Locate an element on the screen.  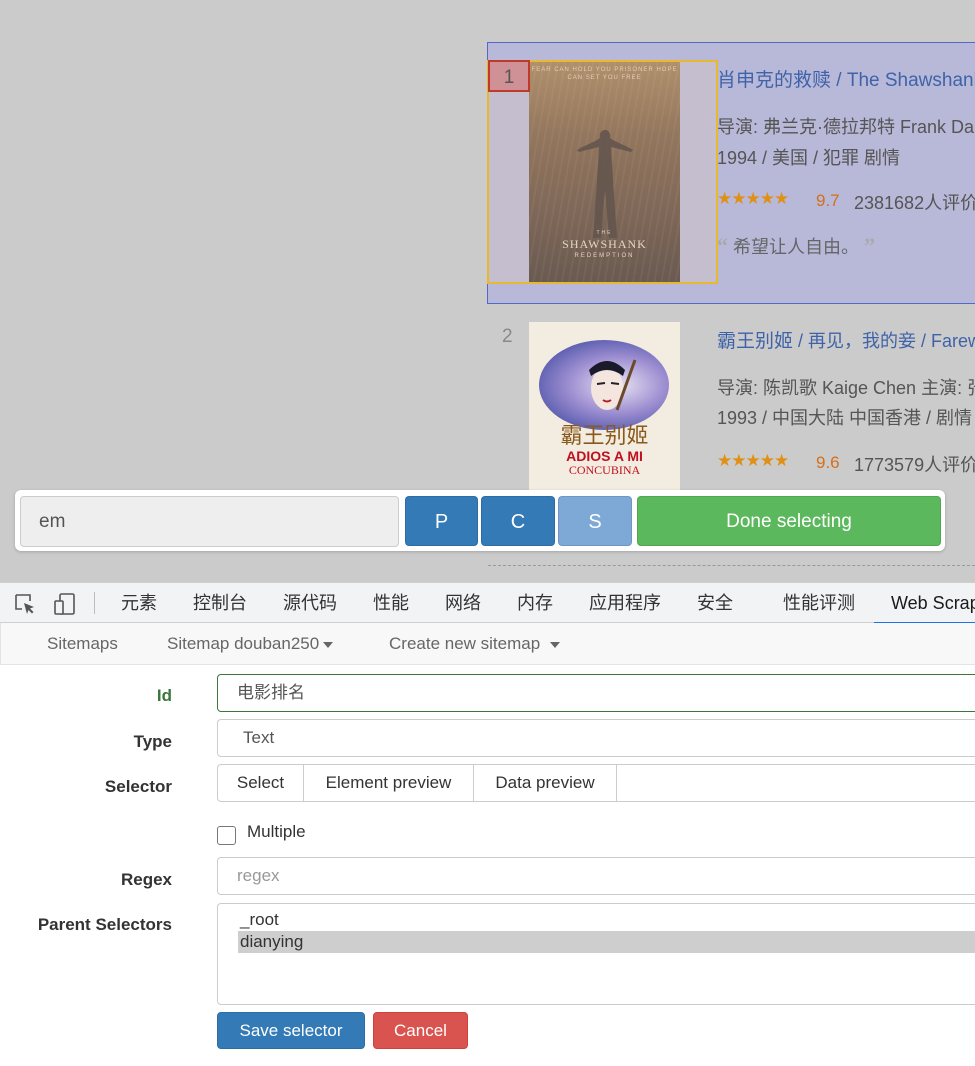
tab-application: 应用程序 is located at coordinates (625, 603).